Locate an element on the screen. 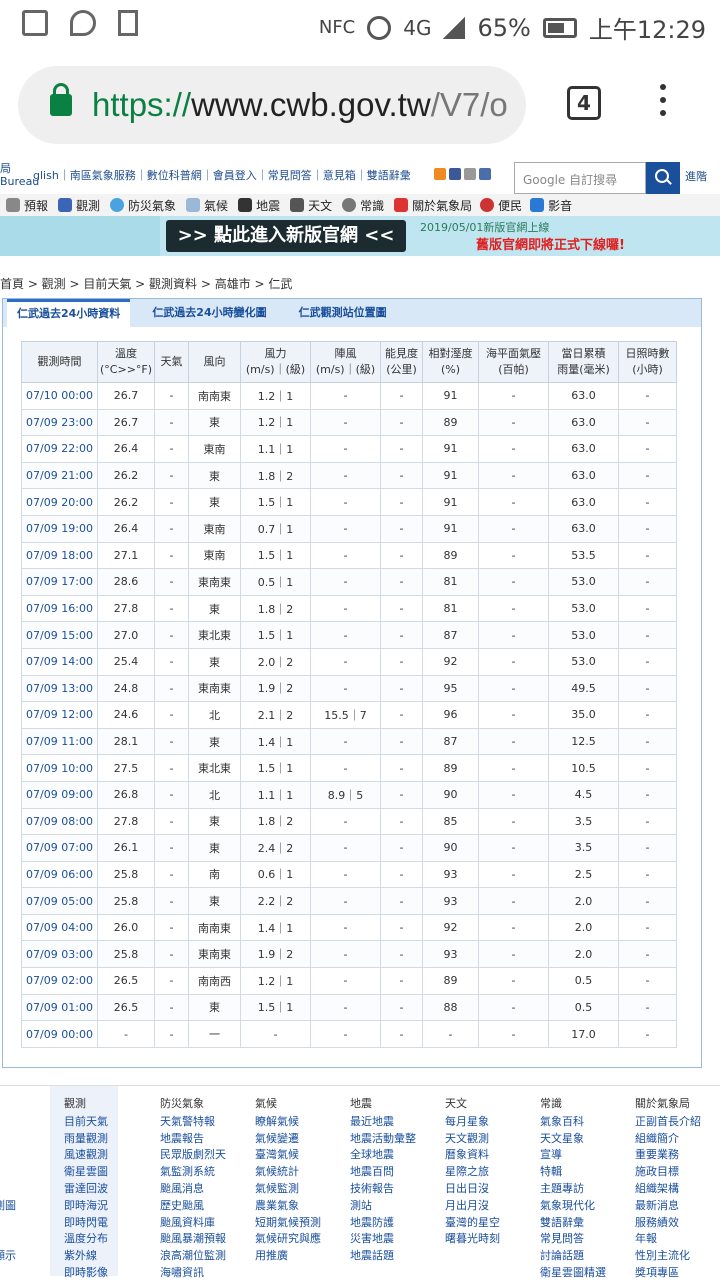 The height and width of the screenshot is (1282, 720). nav-forecast: 預報 is located at coordinates (24, 205).